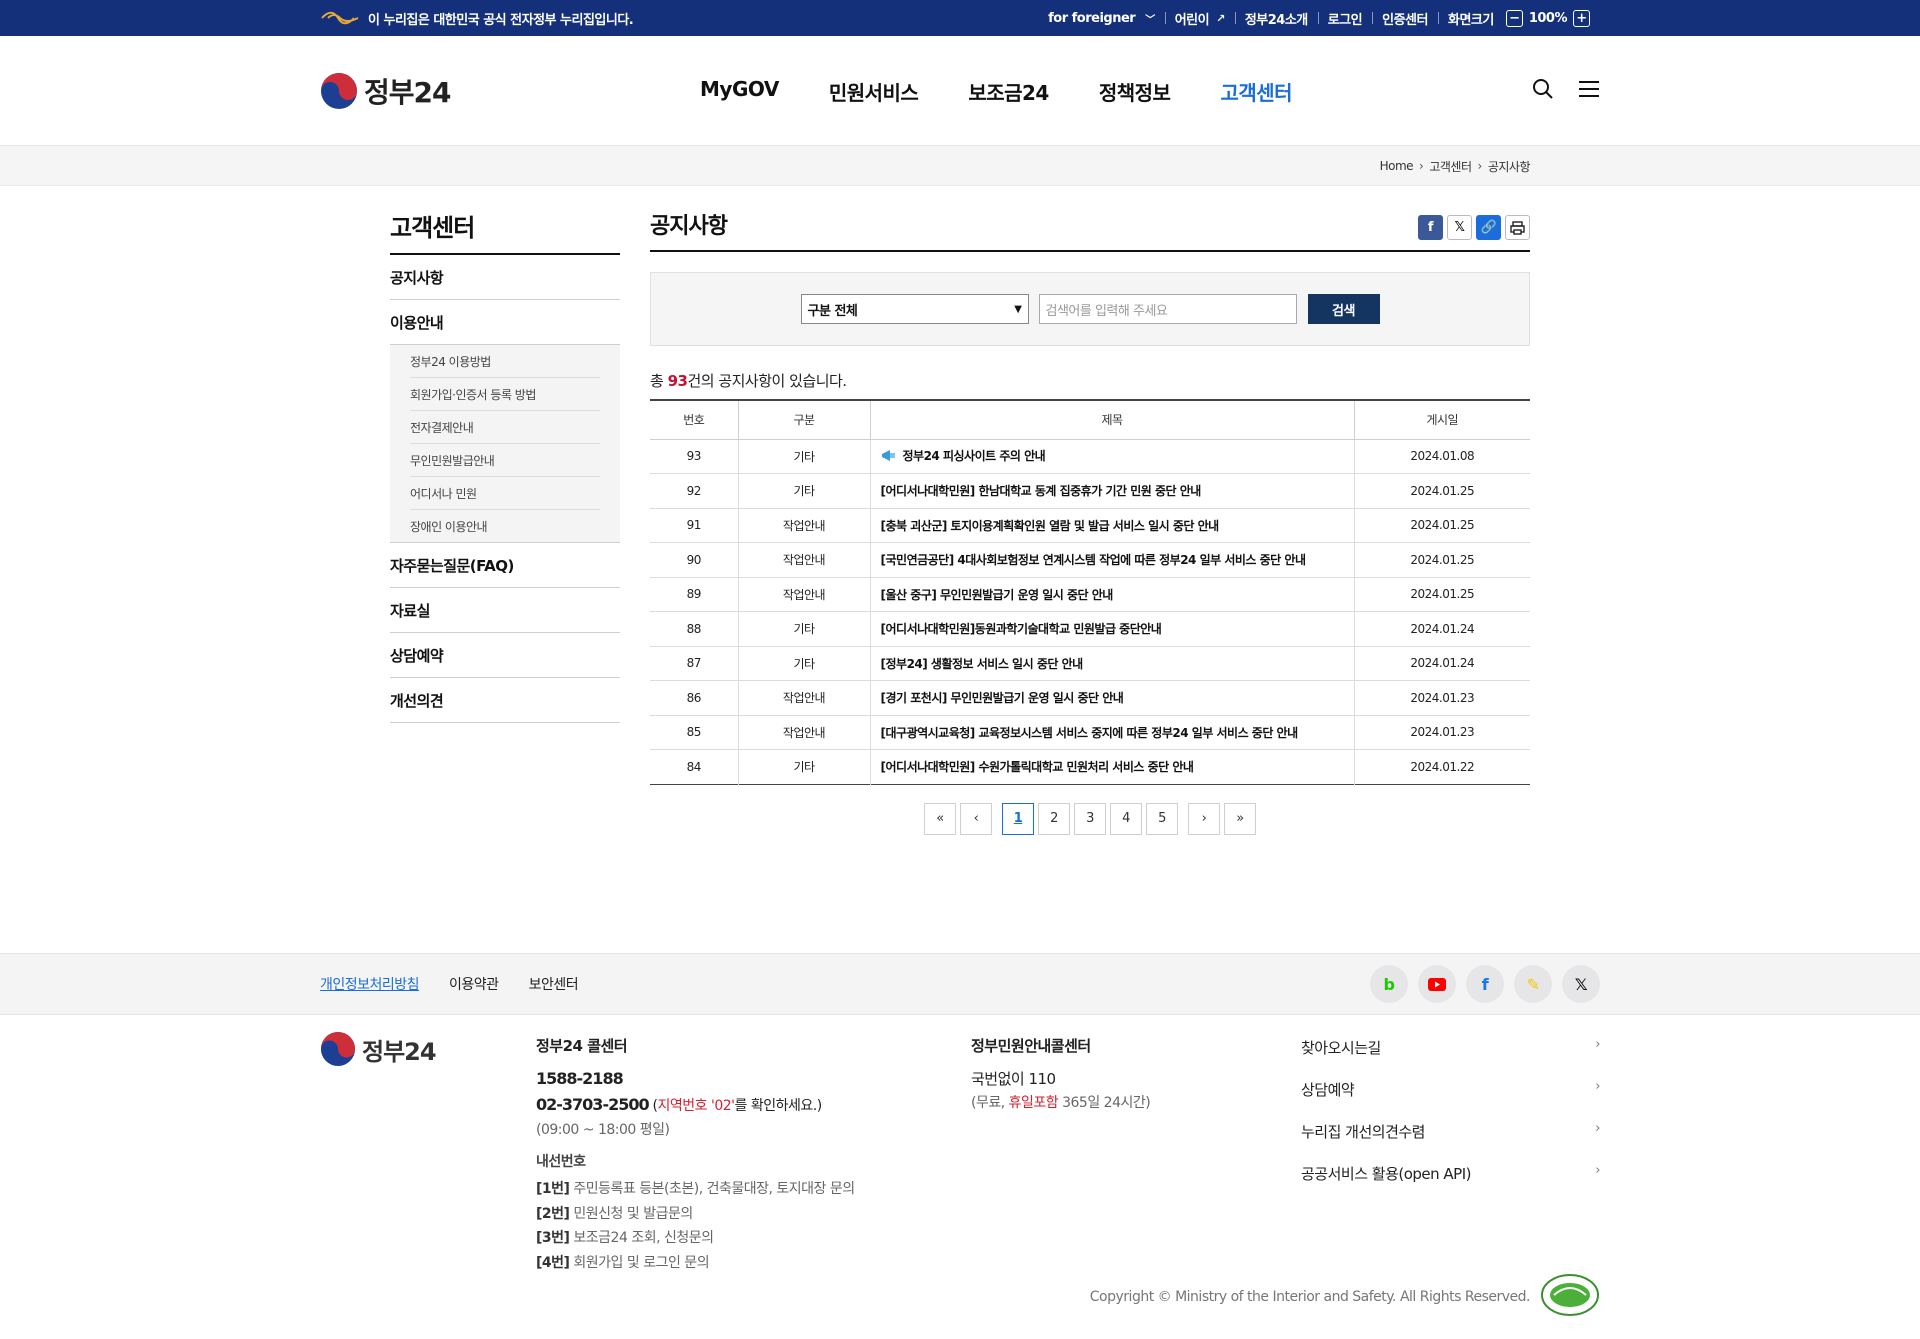 The height and width of the screenshot is (1339, 1920). I want to click on row-title-link: [경기 포천시] 무인민원발급기 운영 일시 중단 안내, so click(1112, 698).